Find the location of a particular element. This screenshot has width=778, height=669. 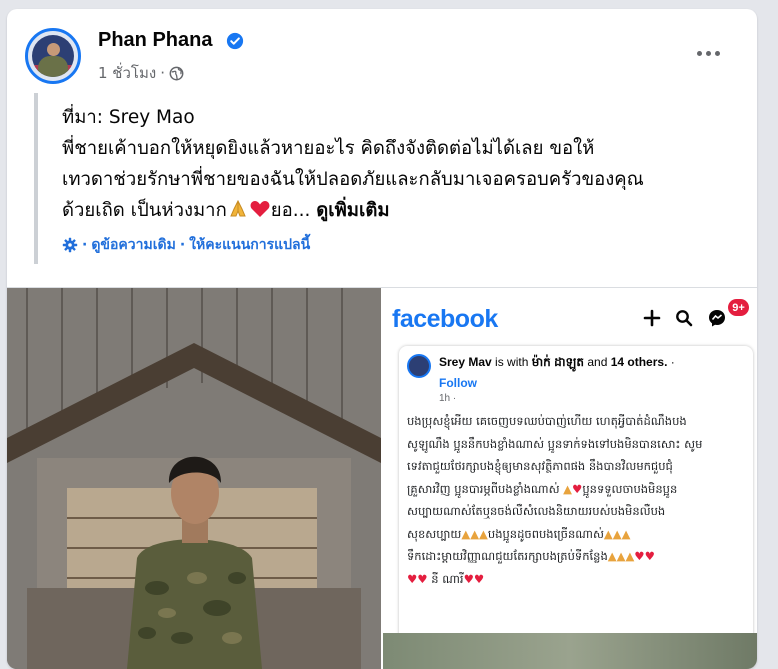

screenshot-follow-button: Follow is located at coordinates (458, 383).